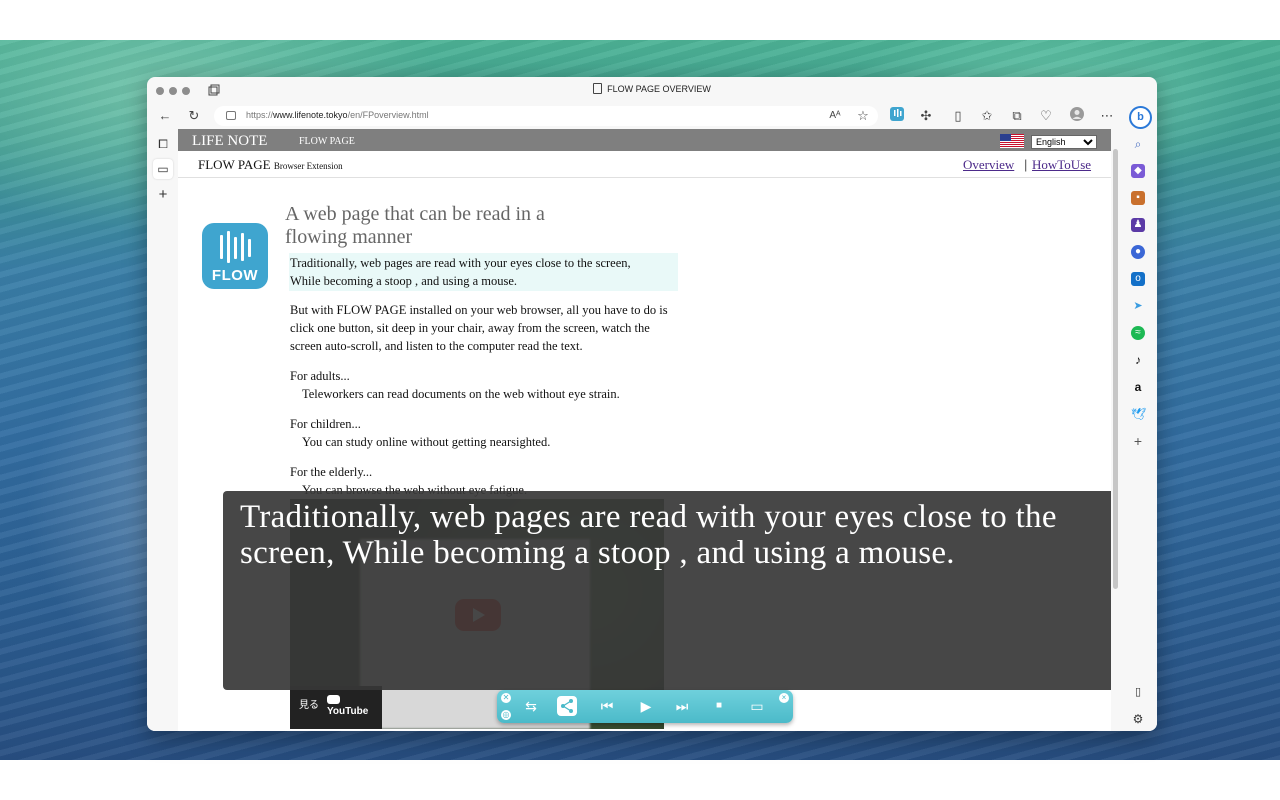 This screenshot has height=800, width=1280. I want to click on overview-link: Overview, so click(988, 165).